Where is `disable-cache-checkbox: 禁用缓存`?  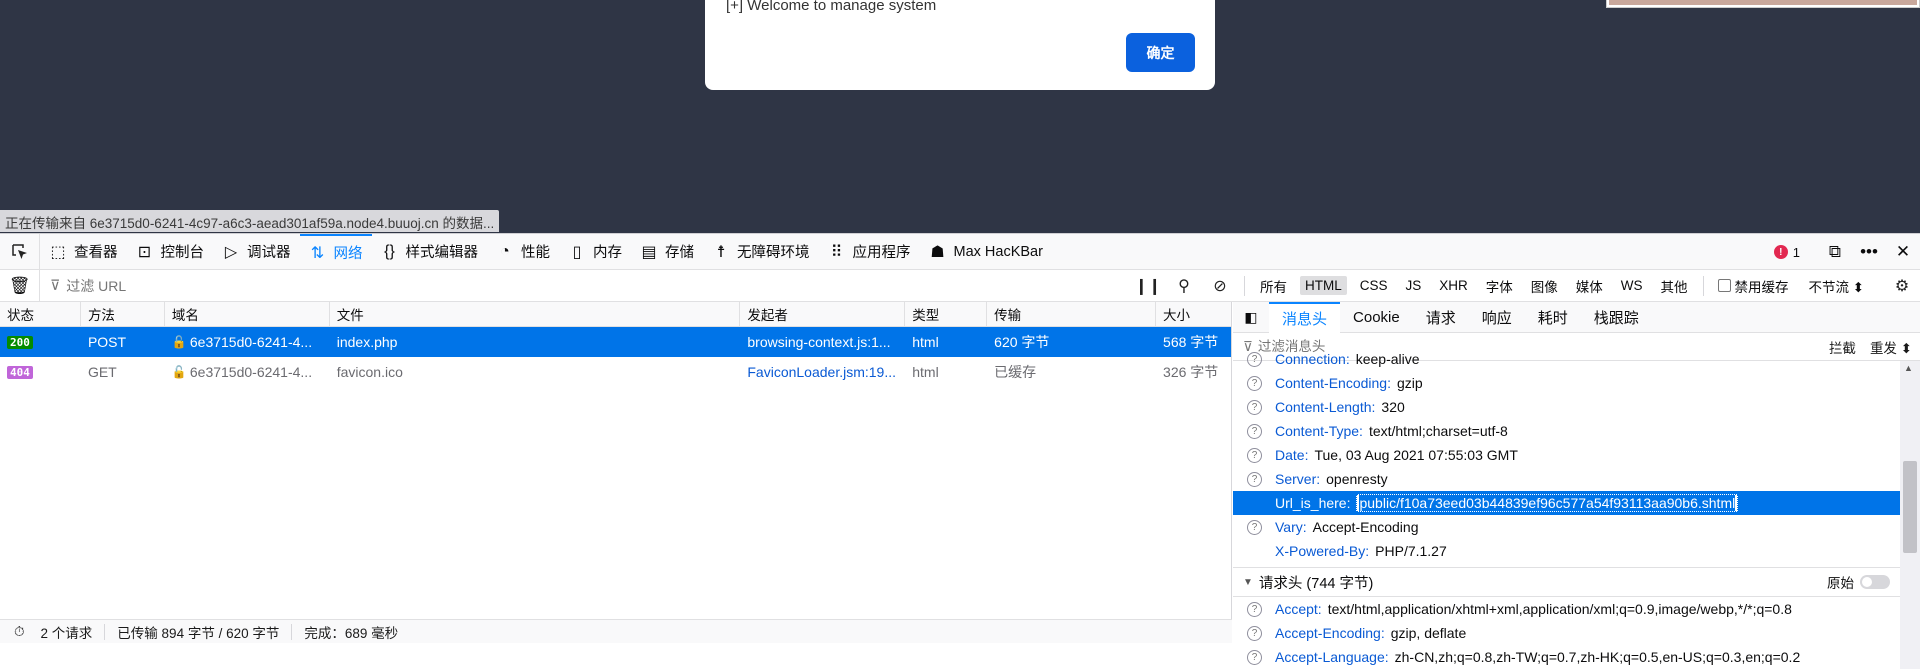 disable-cache-checkbox: 禁用缓存 is located at coordinates (1753, 286).